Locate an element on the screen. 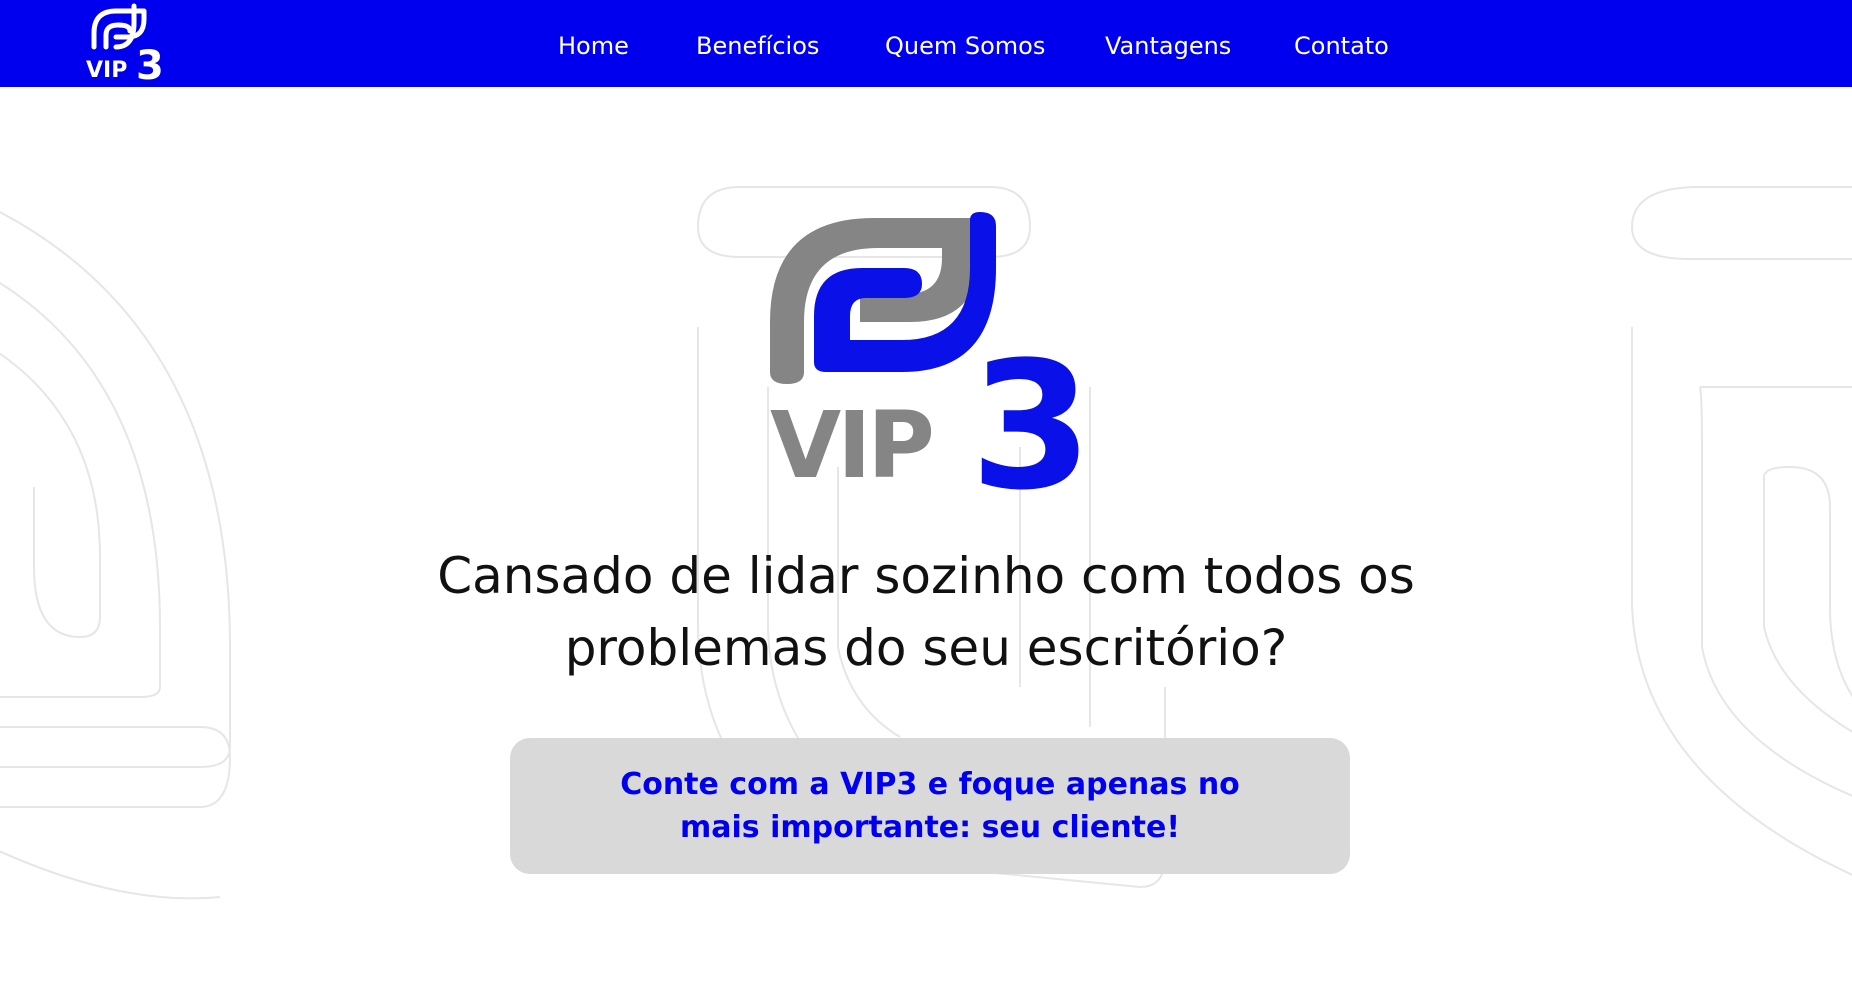 This screenshot has height=984, width=1852. hero-logo: VIP 3 is located at coordinates (930, 354).